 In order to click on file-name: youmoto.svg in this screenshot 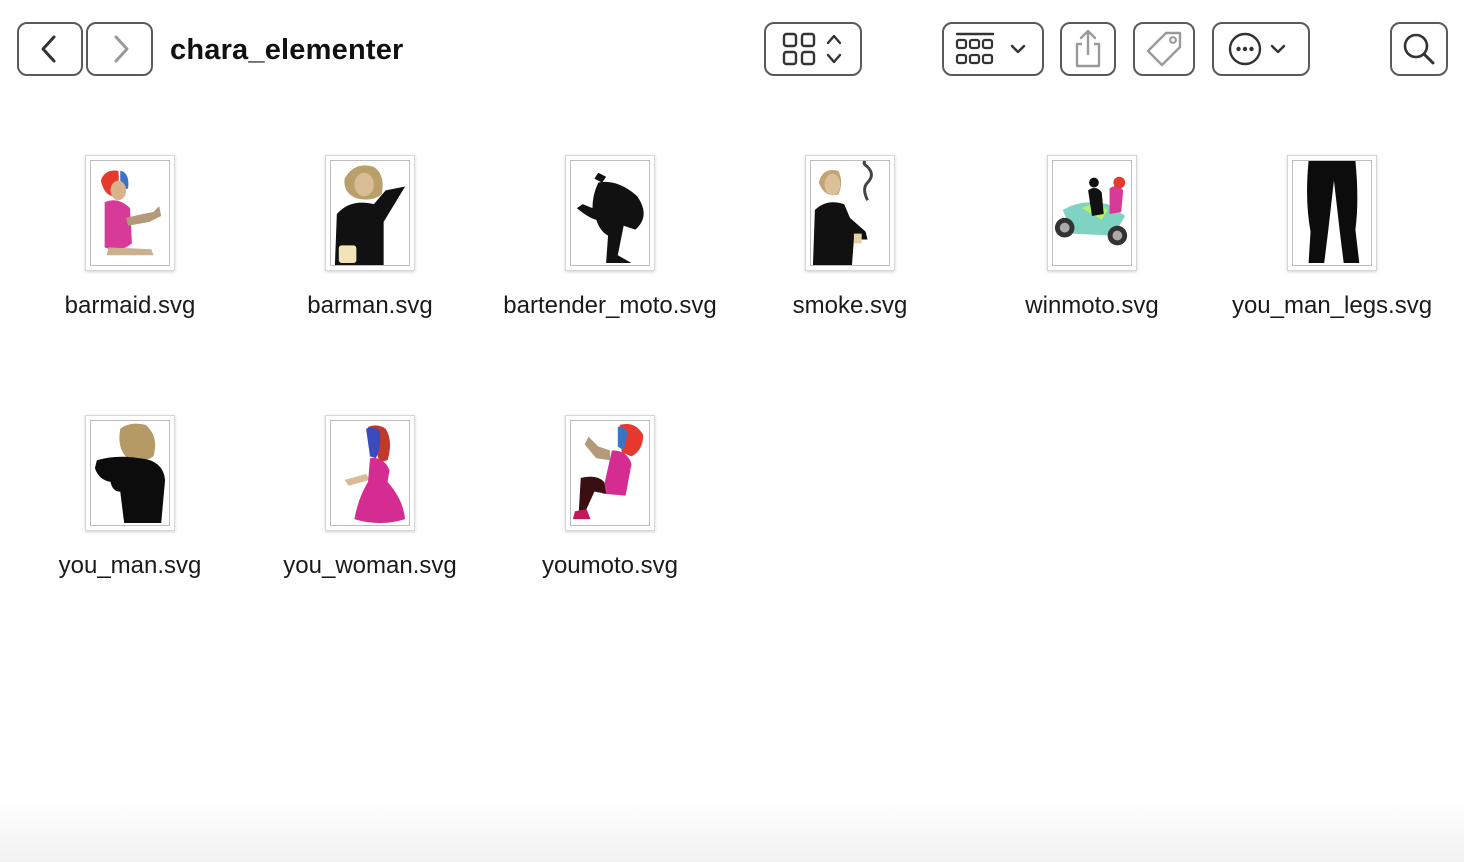, I will do `click(610, 565)`.